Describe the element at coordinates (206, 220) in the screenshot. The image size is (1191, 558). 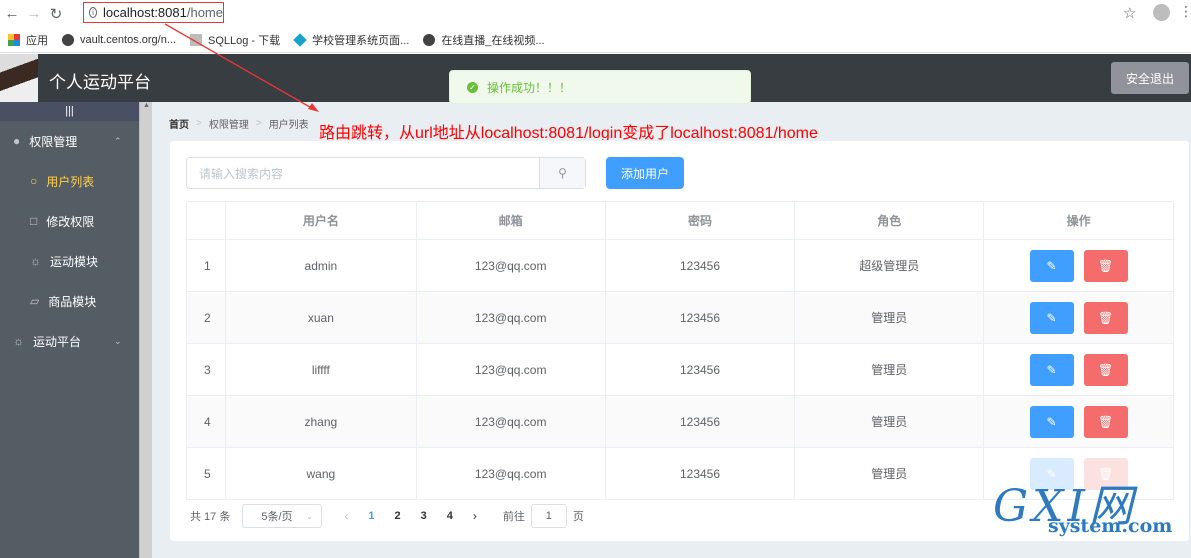
I see `column-header-index` at that location.